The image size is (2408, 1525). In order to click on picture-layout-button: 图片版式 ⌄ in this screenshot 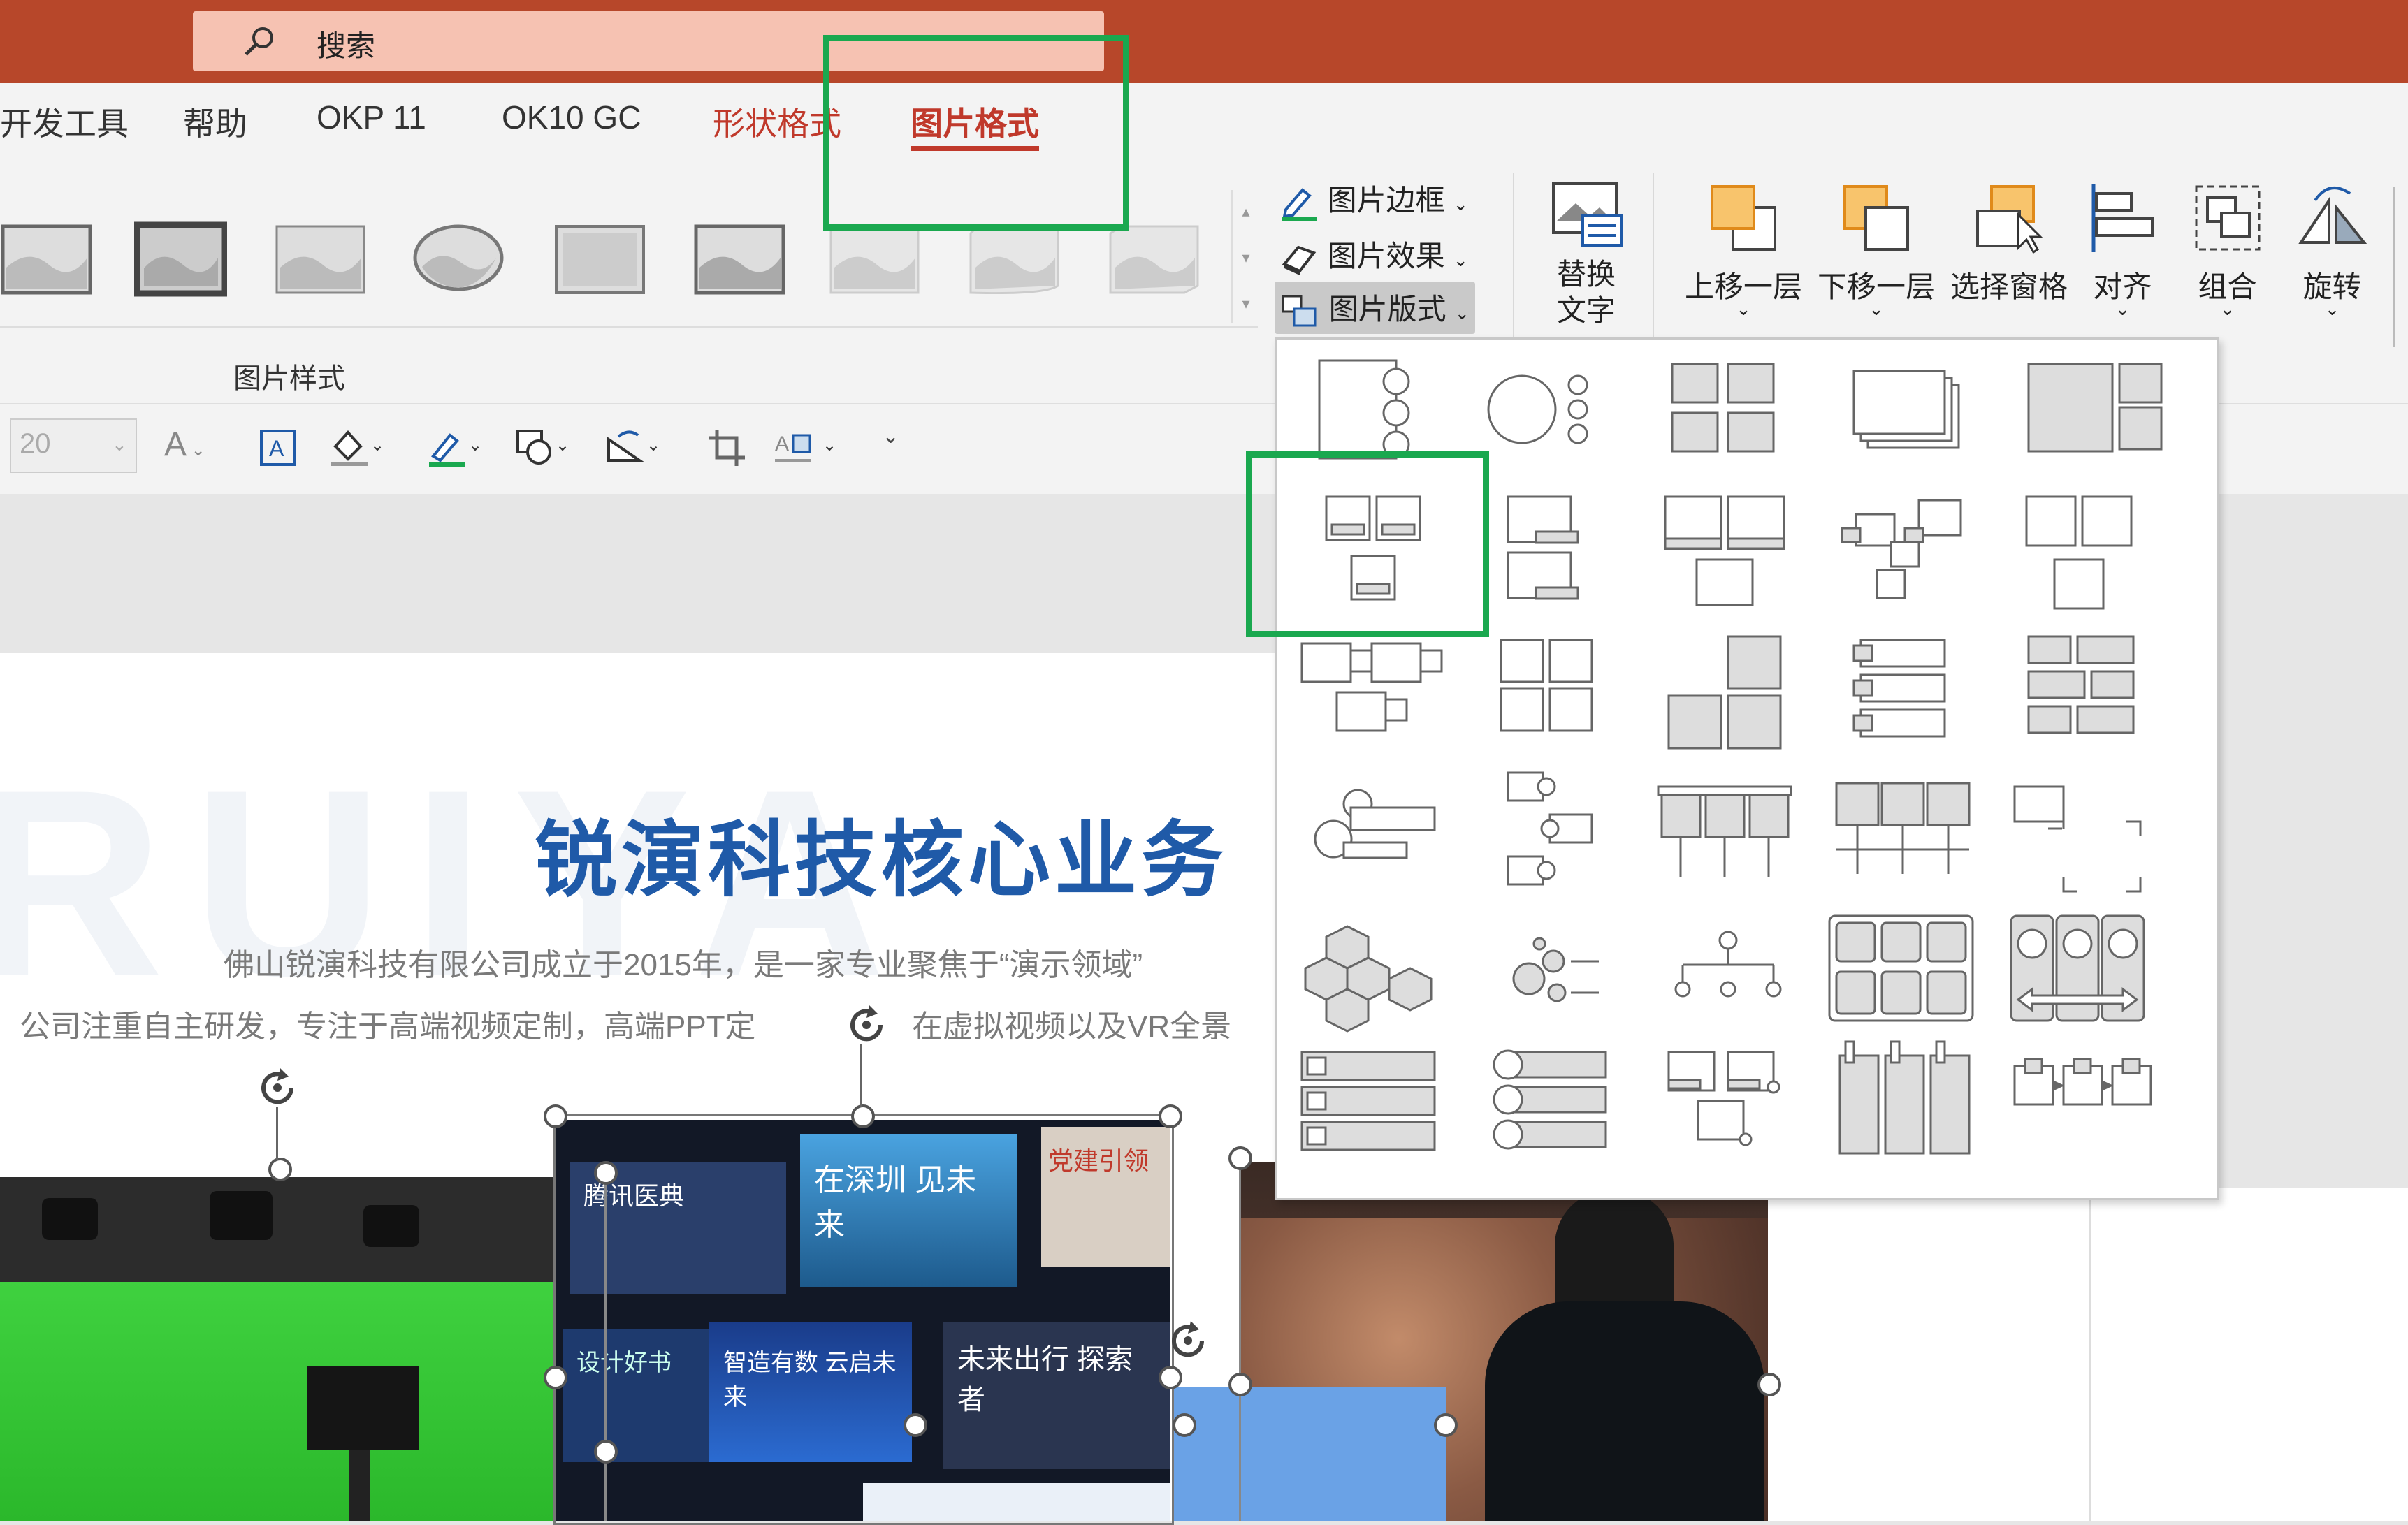, I will do `click(1375, 308)`.